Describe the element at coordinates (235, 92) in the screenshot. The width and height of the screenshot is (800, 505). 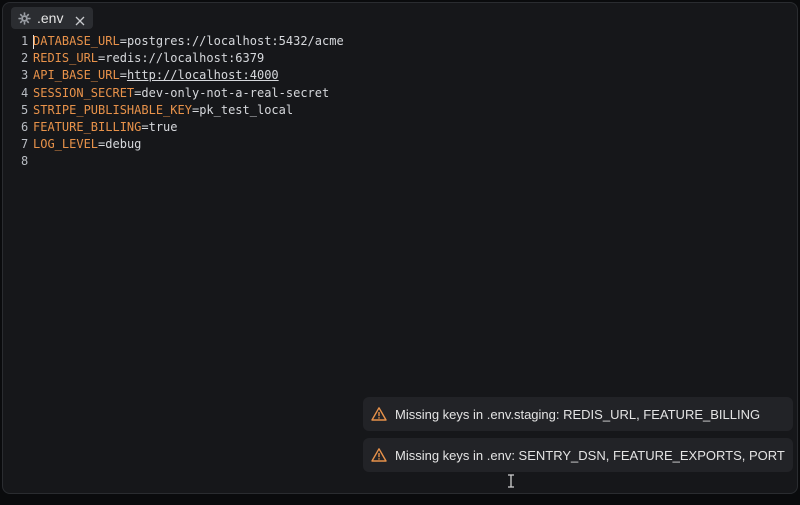
I see `env-value: dev-only-not-a-real-secret` at that location.